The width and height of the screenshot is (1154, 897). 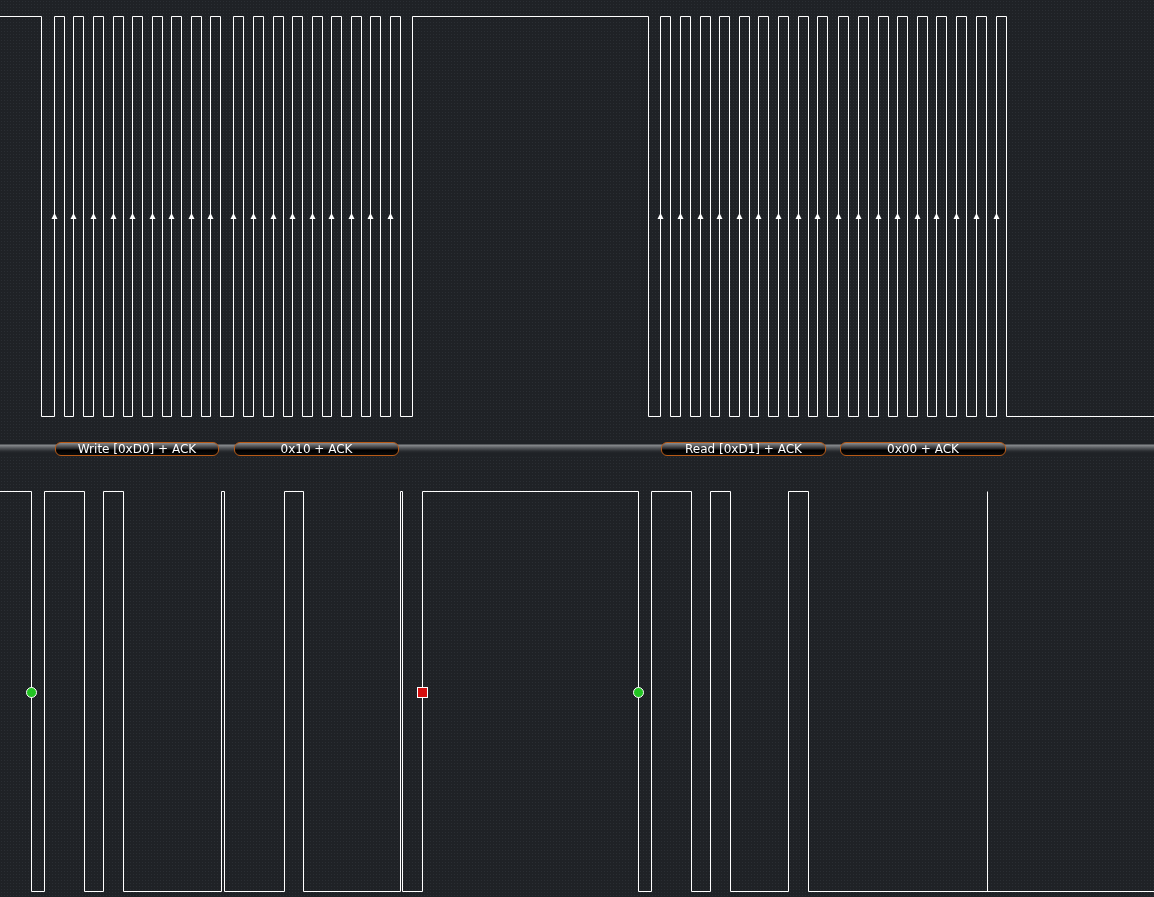 What do you see at coordinates (316, 449) in the screenshot?
I see `decoded-frame-label: 0x10 + ACK` at bounding box center [316, 449].